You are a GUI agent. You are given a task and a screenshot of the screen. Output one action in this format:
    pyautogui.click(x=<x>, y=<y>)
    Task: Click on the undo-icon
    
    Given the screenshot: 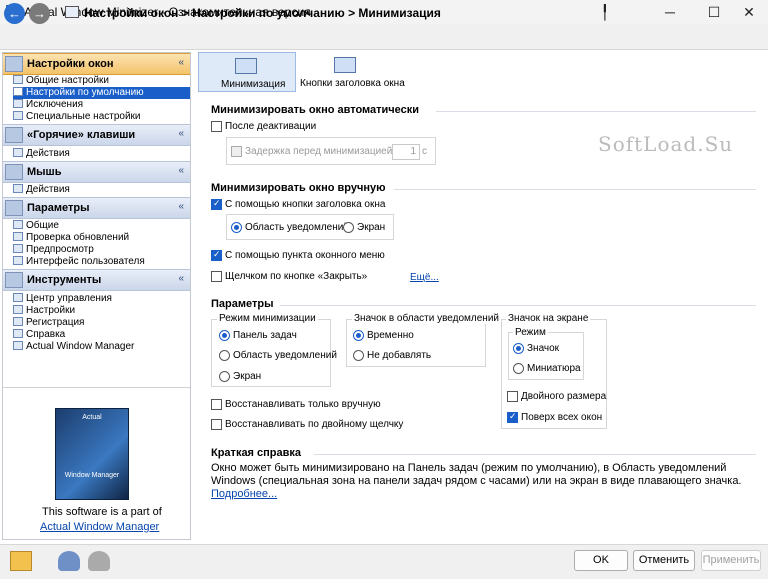 What is the action you would take?
    pyautogui.click(x=69, y=561)
    